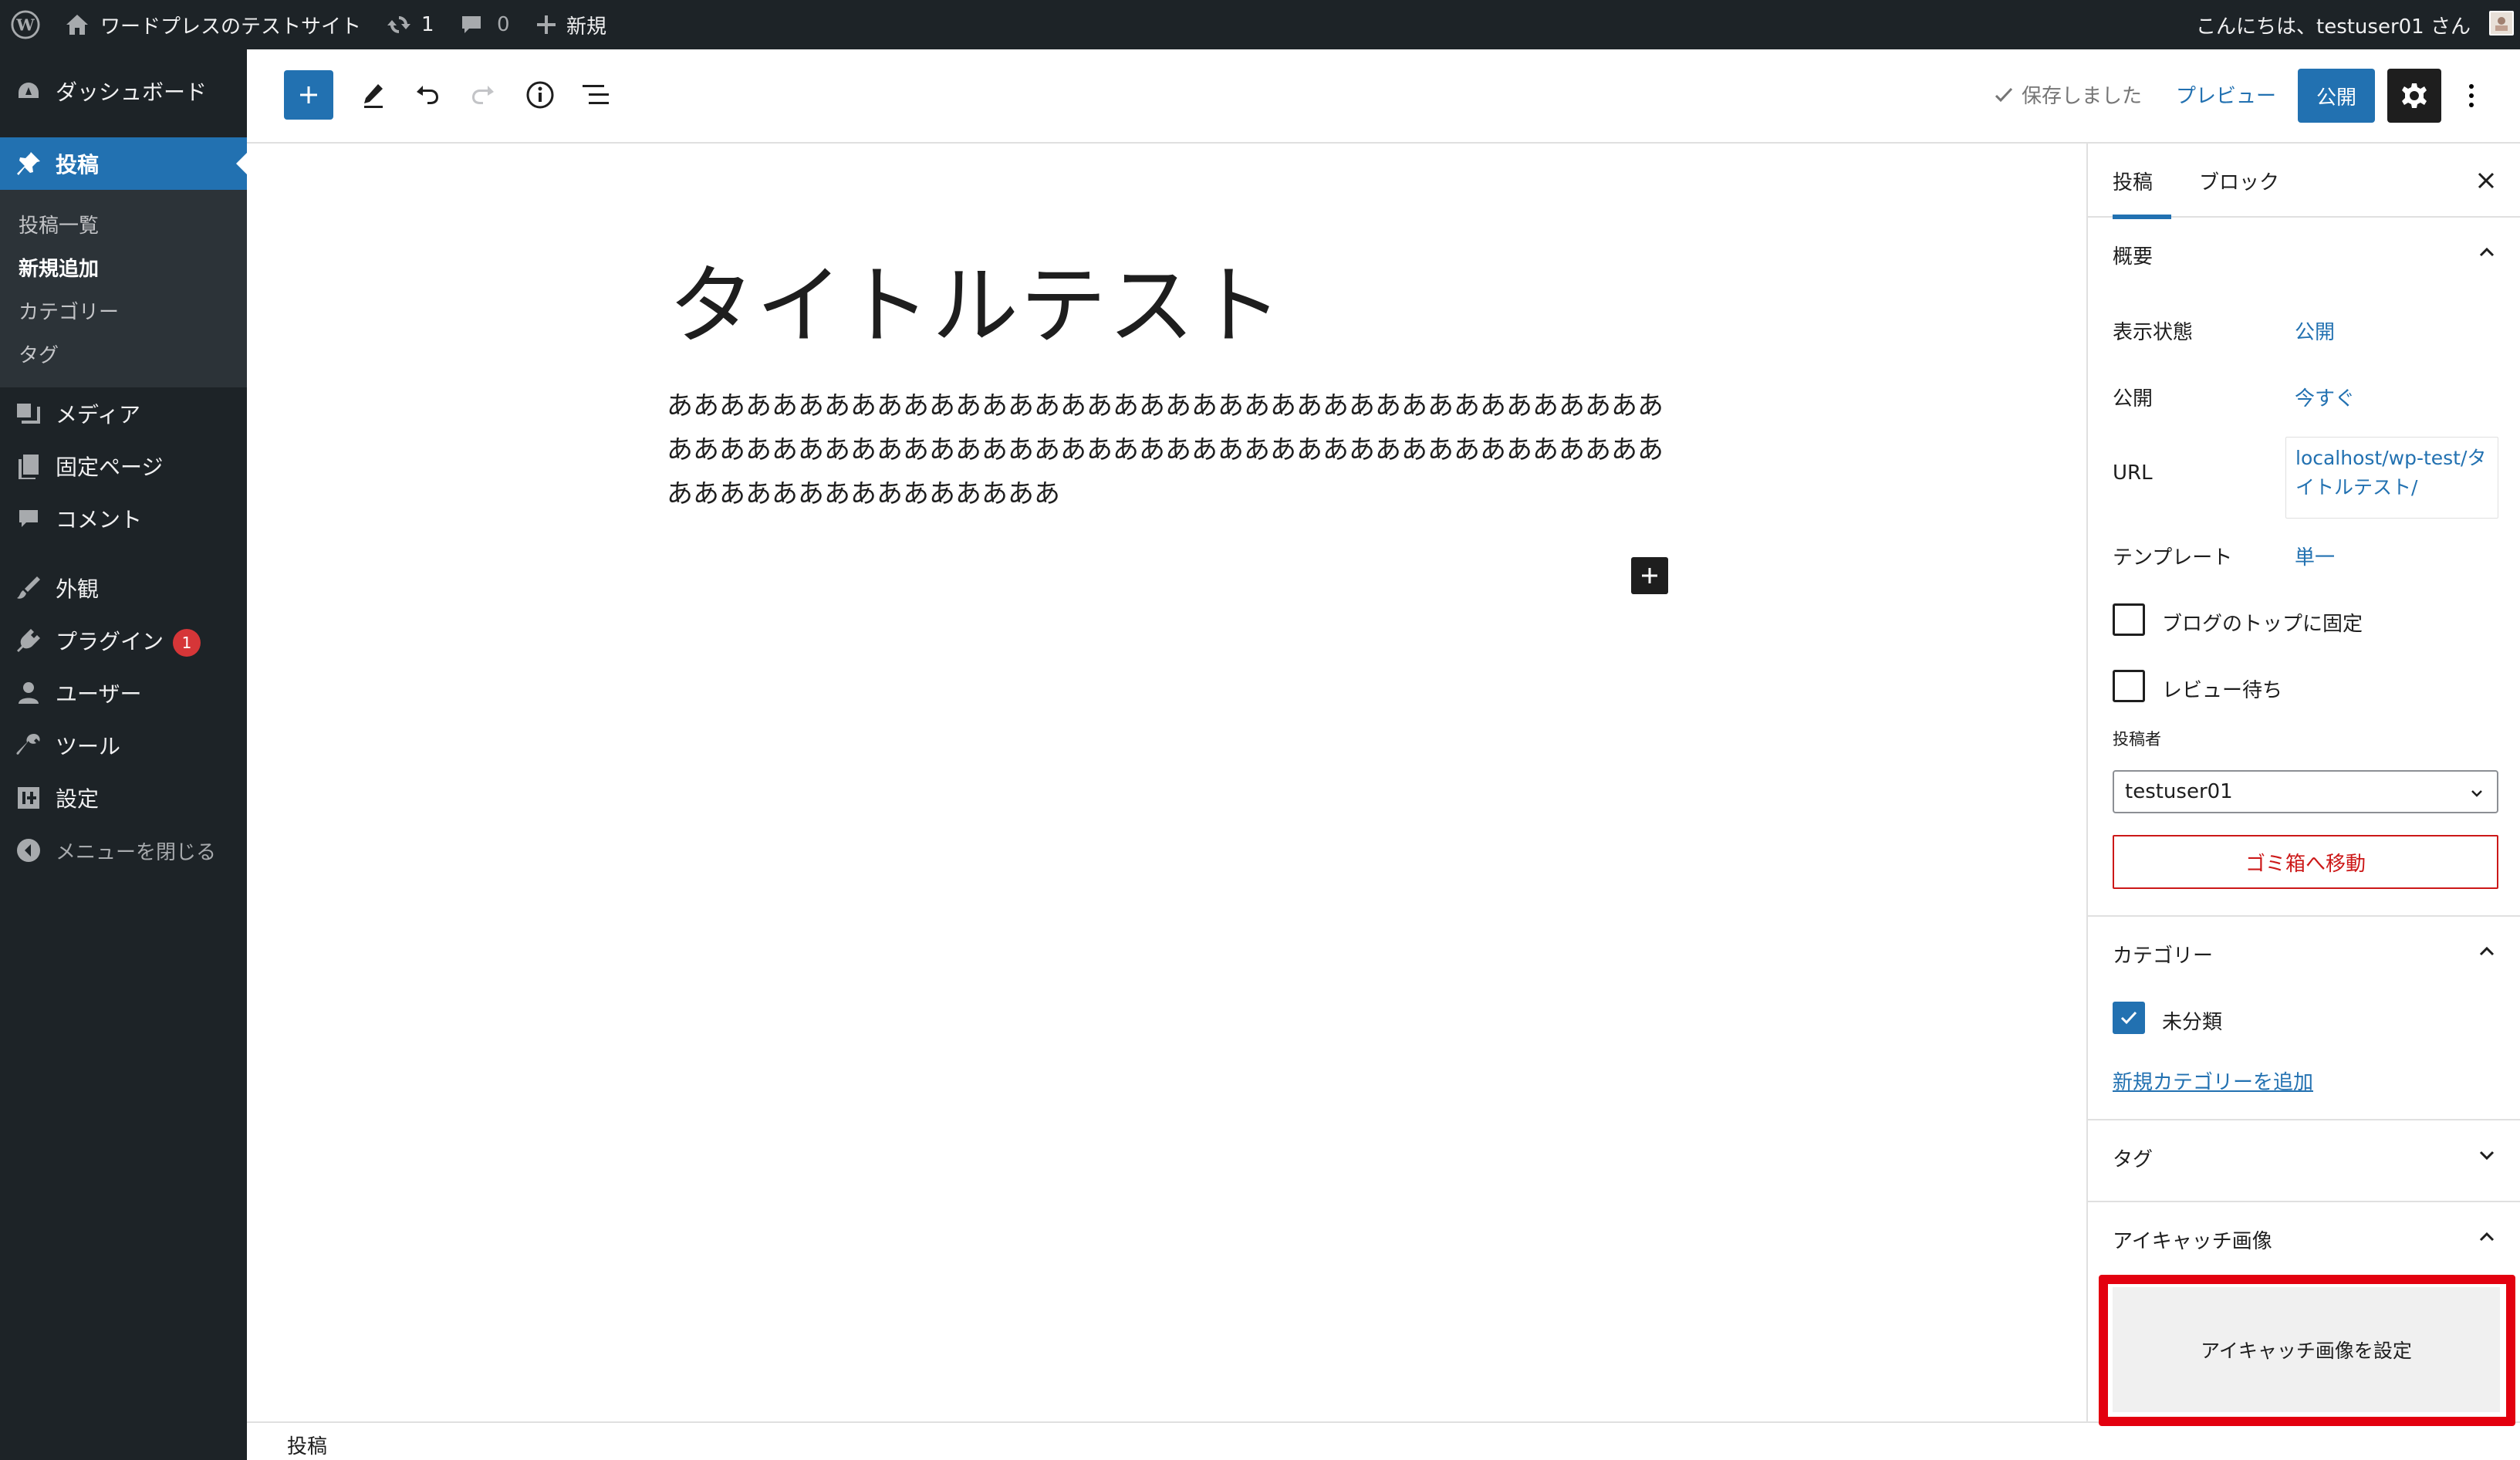 Image resolution: width=2520 pixels, height=1460 pixels. What do you see at coordinates (2336, 96) in the screenshot?
I see `publish-button: 公開` at bounding box center [2336, 96].